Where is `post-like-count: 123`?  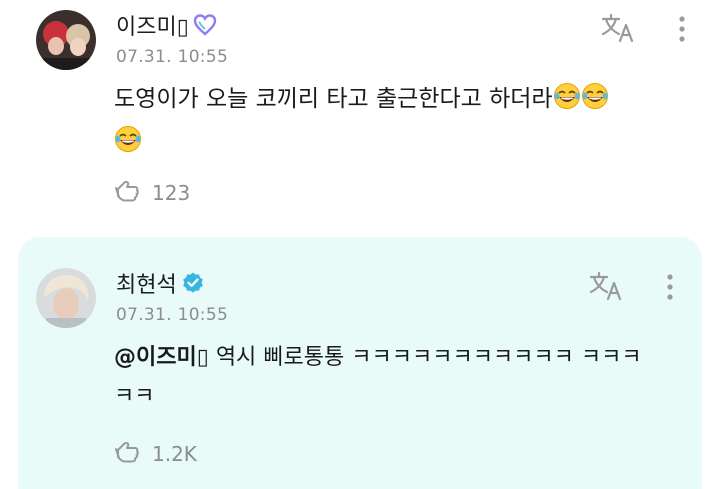 post-like-count: 123 is located at coordinates (171, 193).